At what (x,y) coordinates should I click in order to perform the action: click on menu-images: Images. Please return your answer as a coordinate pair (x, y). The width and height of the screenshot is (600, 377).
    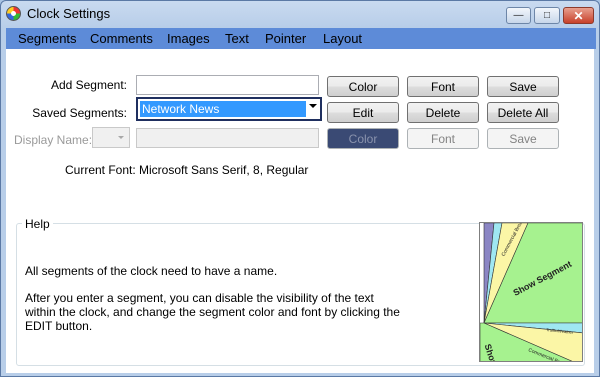
    Looking at the image, I should click on (188, 38).